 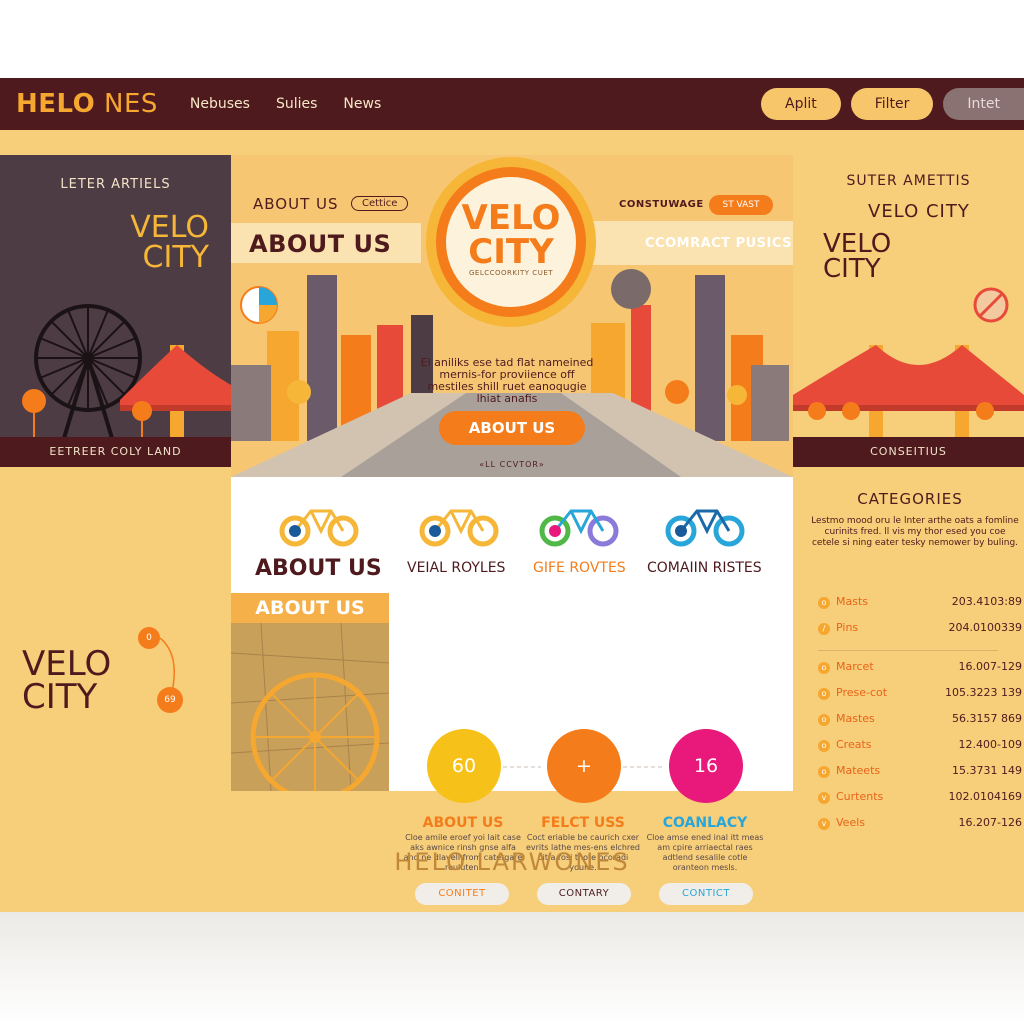 I want to click on feature-label-royles: VEIAL ROYLES, so click(x=456, y=568).